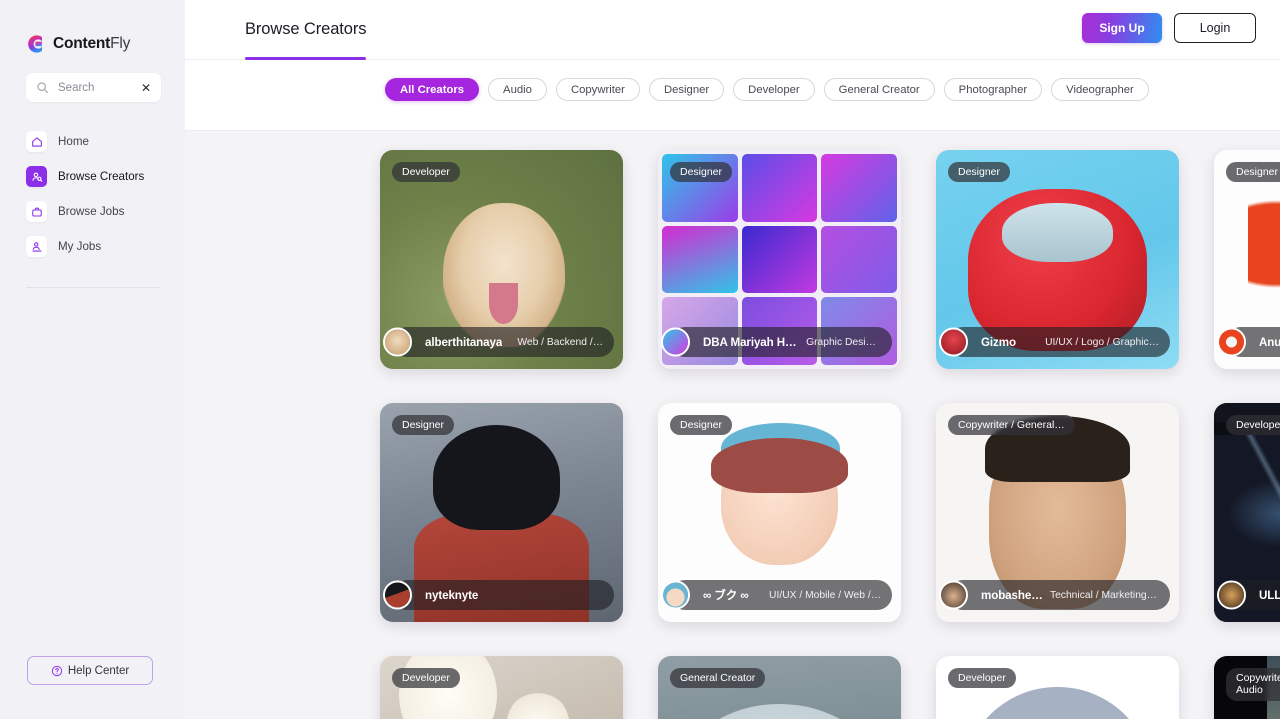 The width and height of the screenshot is (1280, 719). Describe the element at coordinates (57, 671) in the screenshot. I see `question-circle-icon` at that location.